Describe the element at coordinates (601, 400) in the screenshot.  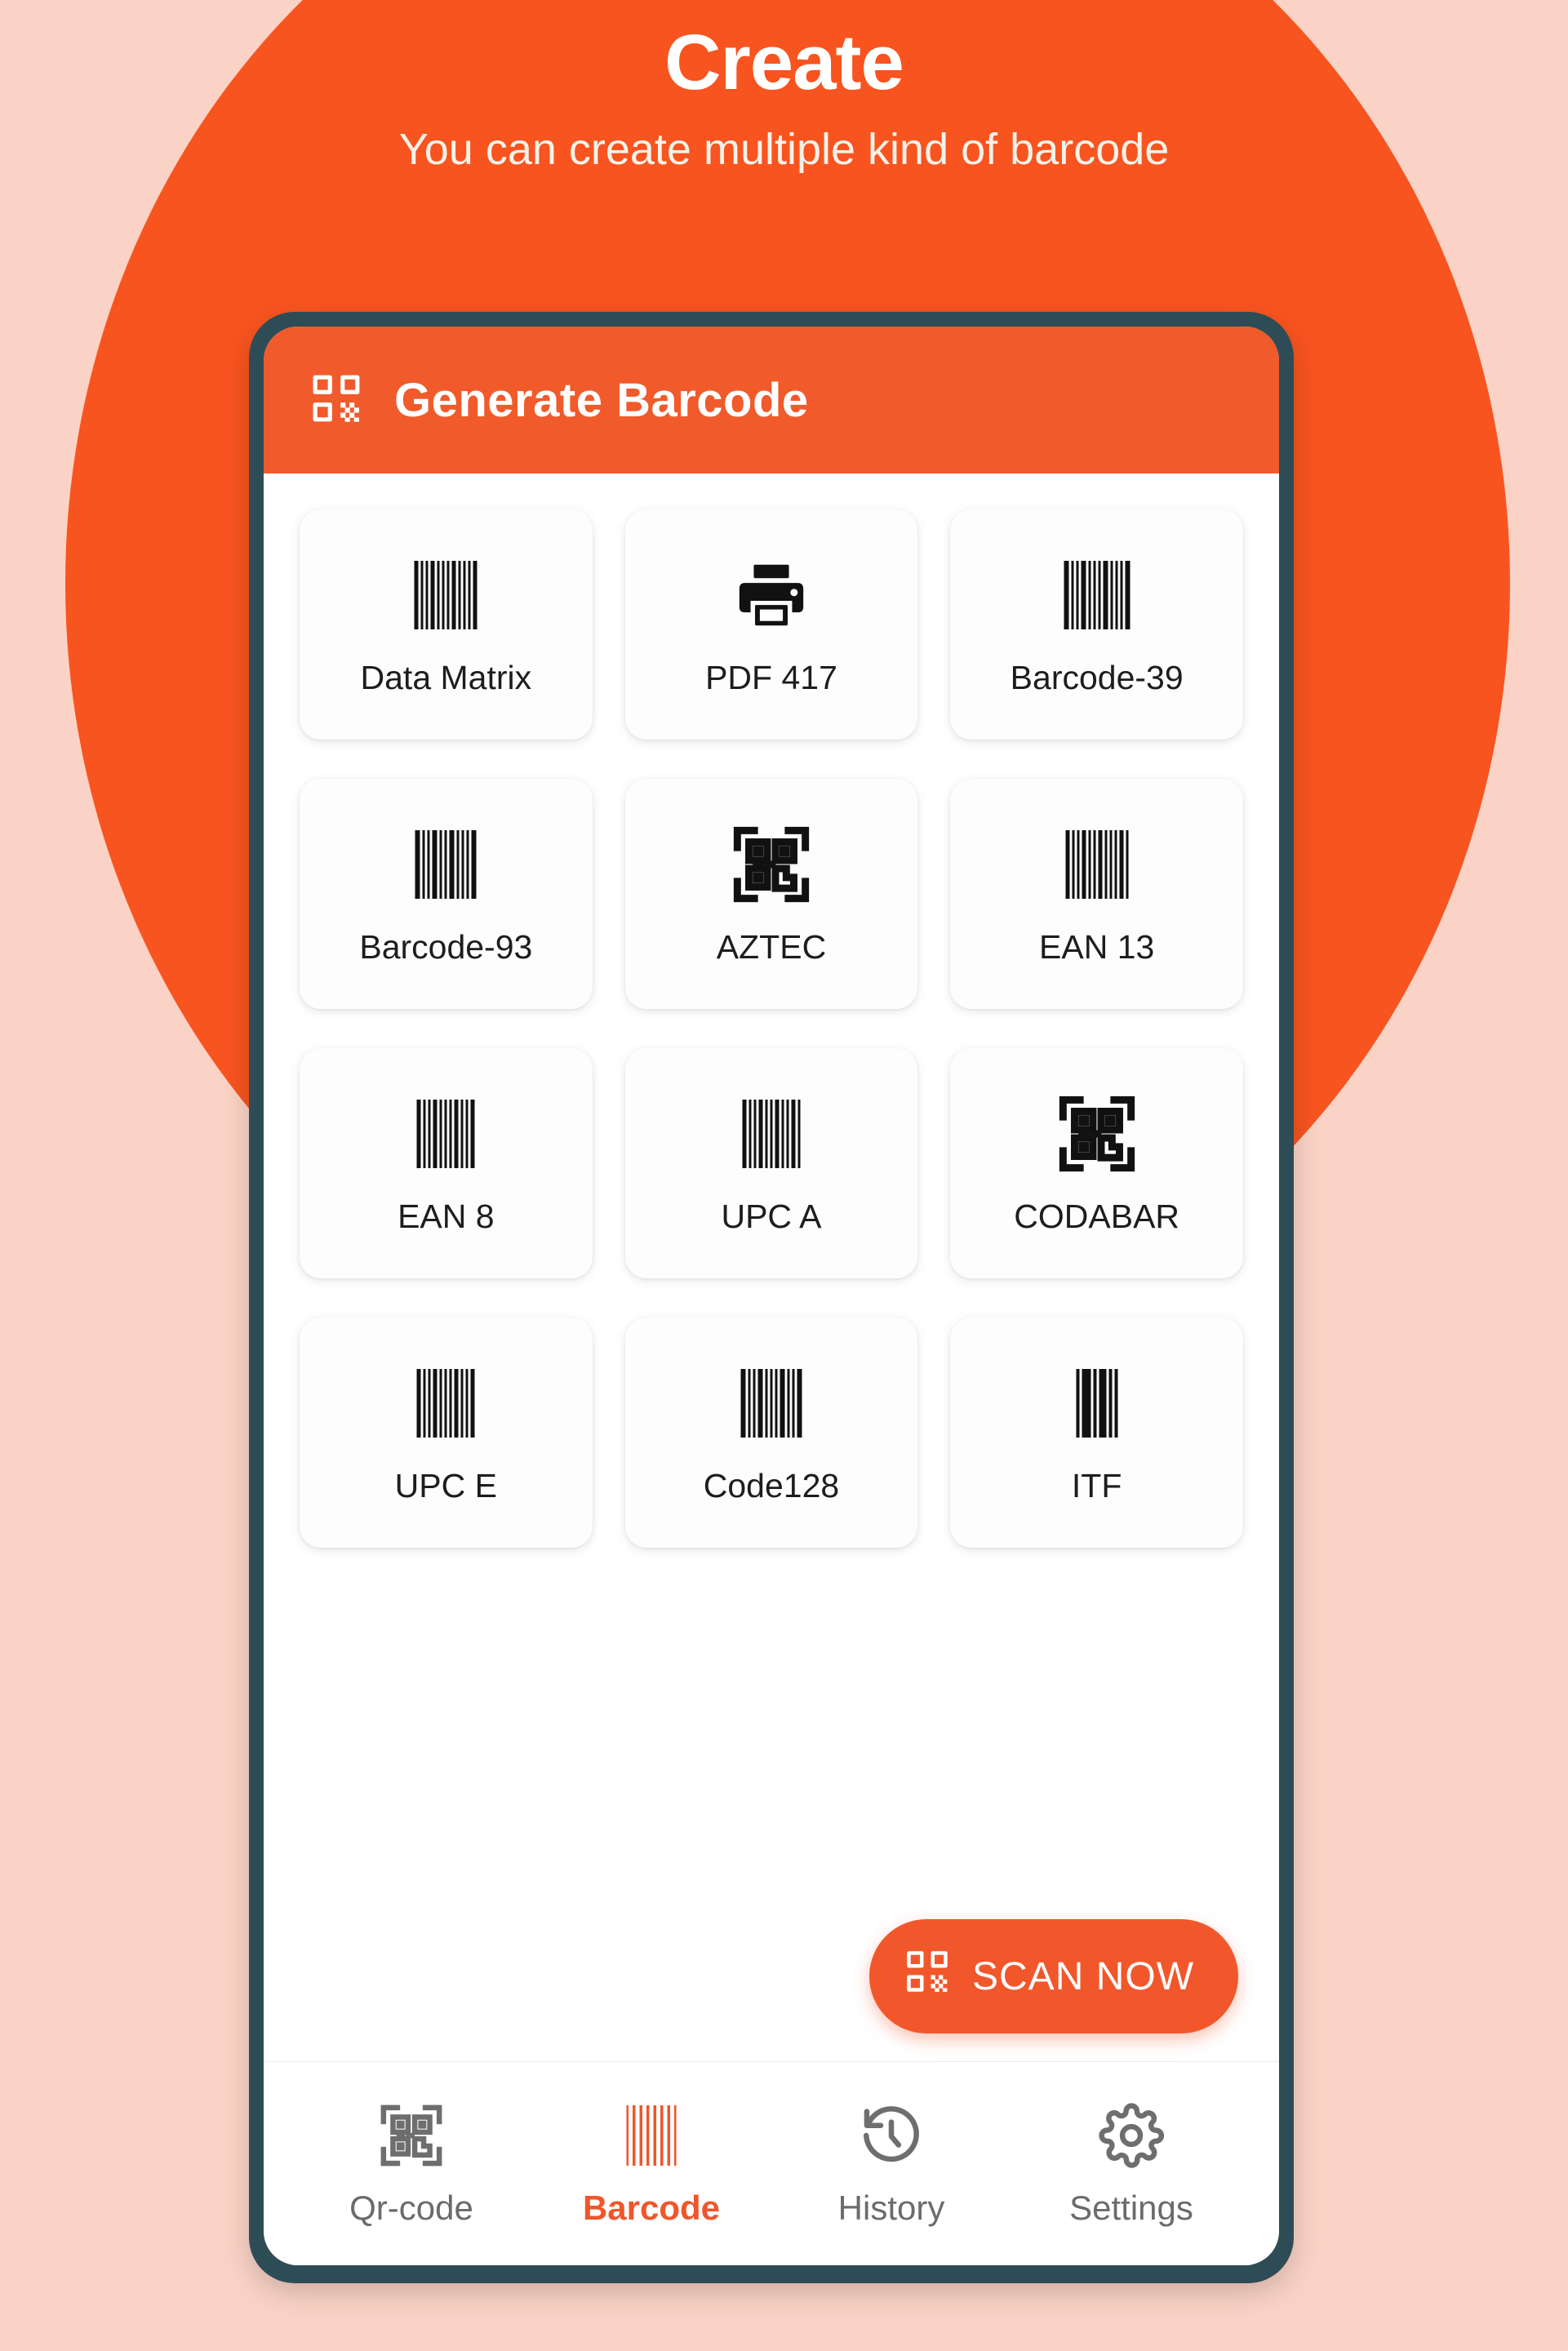
I see `app-bar-title: Generate Barcode` at that location.